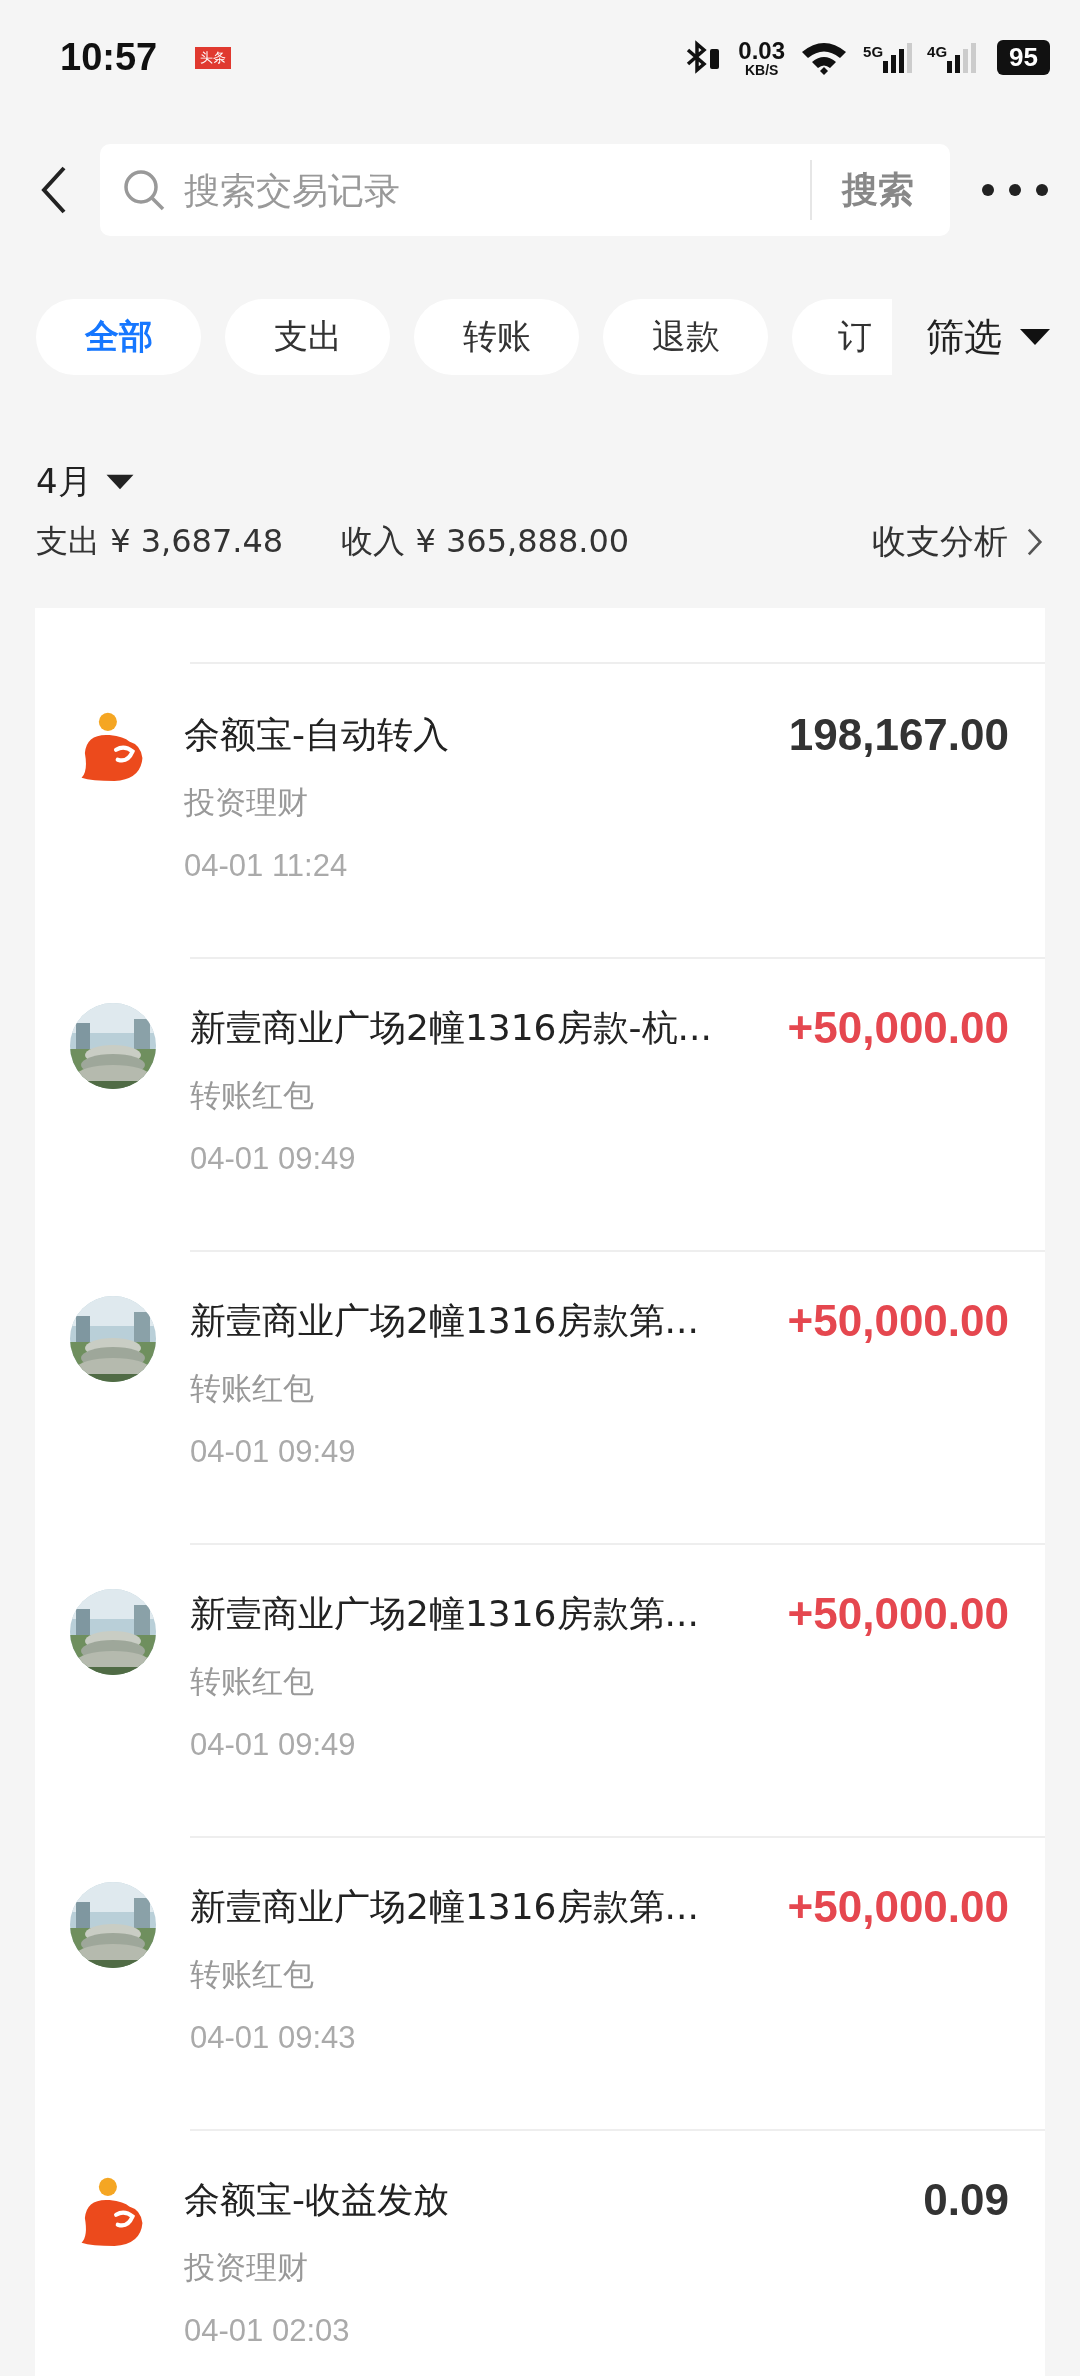 The image size is (1080, 2376). I want to click on speed-unit: KB/S, so click(761, 69).